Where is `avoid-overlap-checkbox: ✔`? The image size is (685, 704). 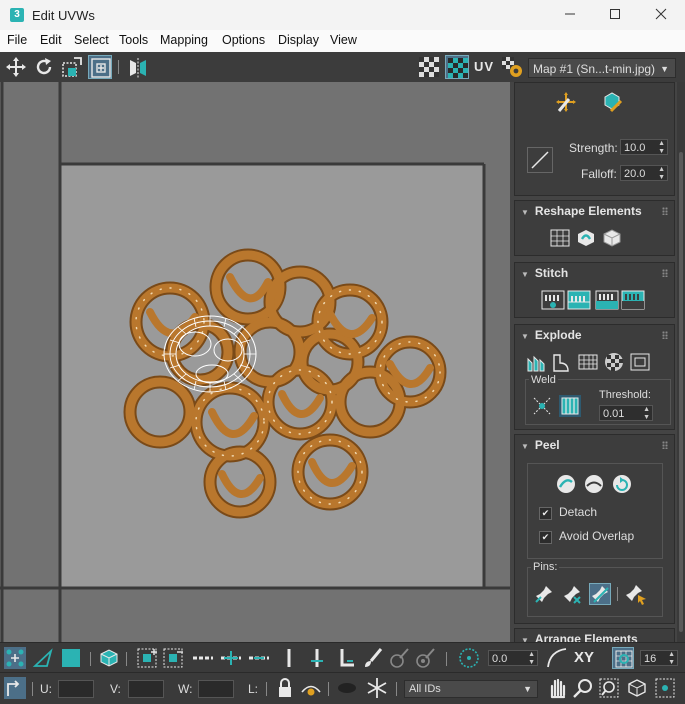
avoid-overlap-checkbox: ✔ is located at coordinates (545, 537).